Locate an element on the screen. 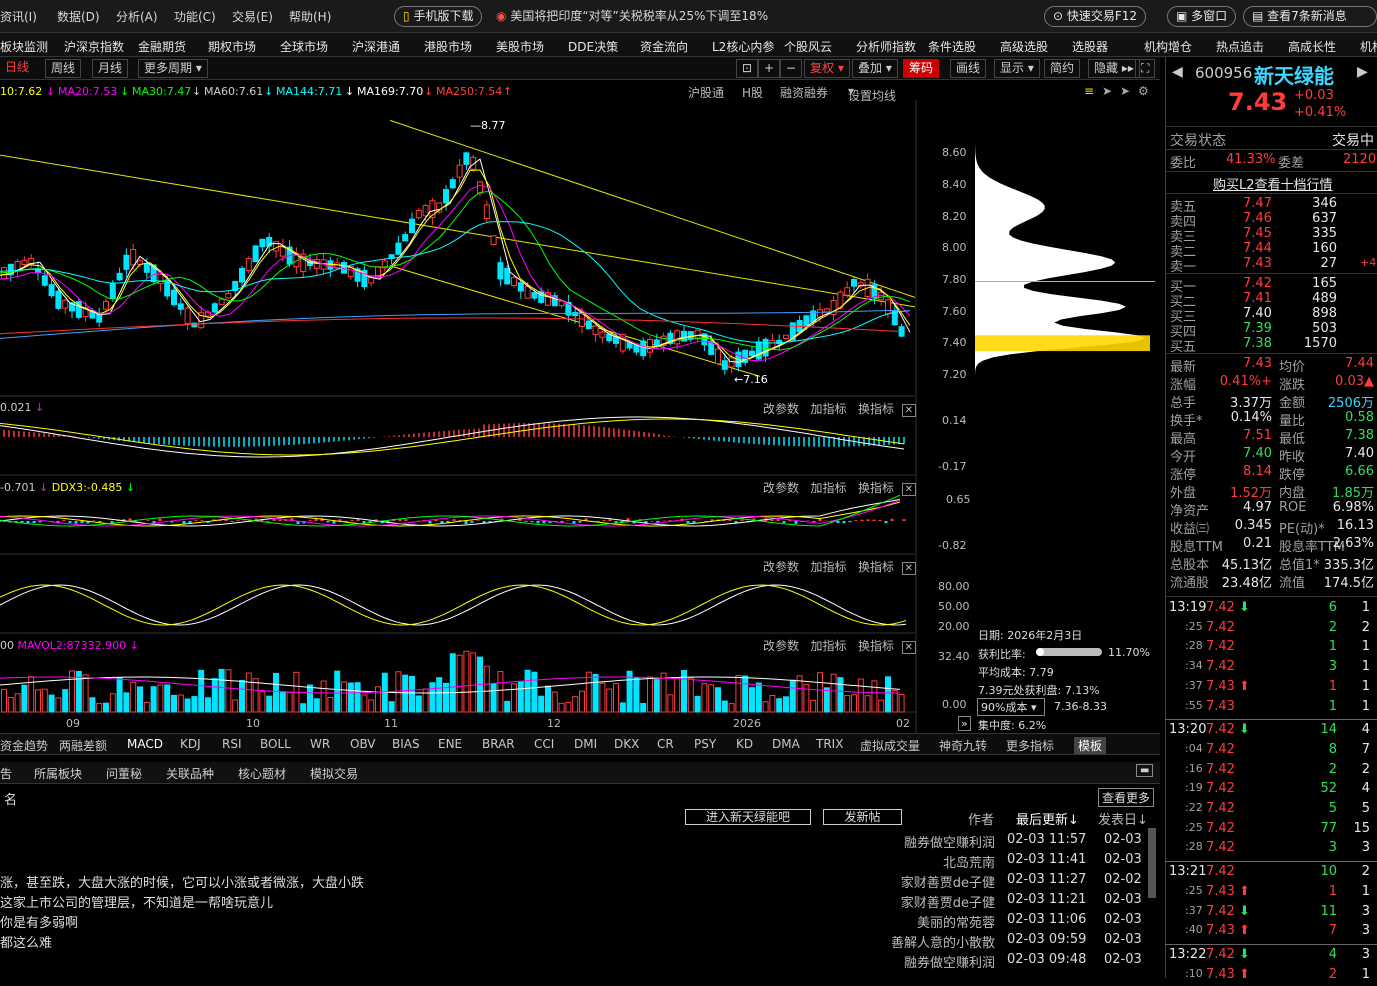  indicator-tab: TRIX is located at coordinates (829, 744).